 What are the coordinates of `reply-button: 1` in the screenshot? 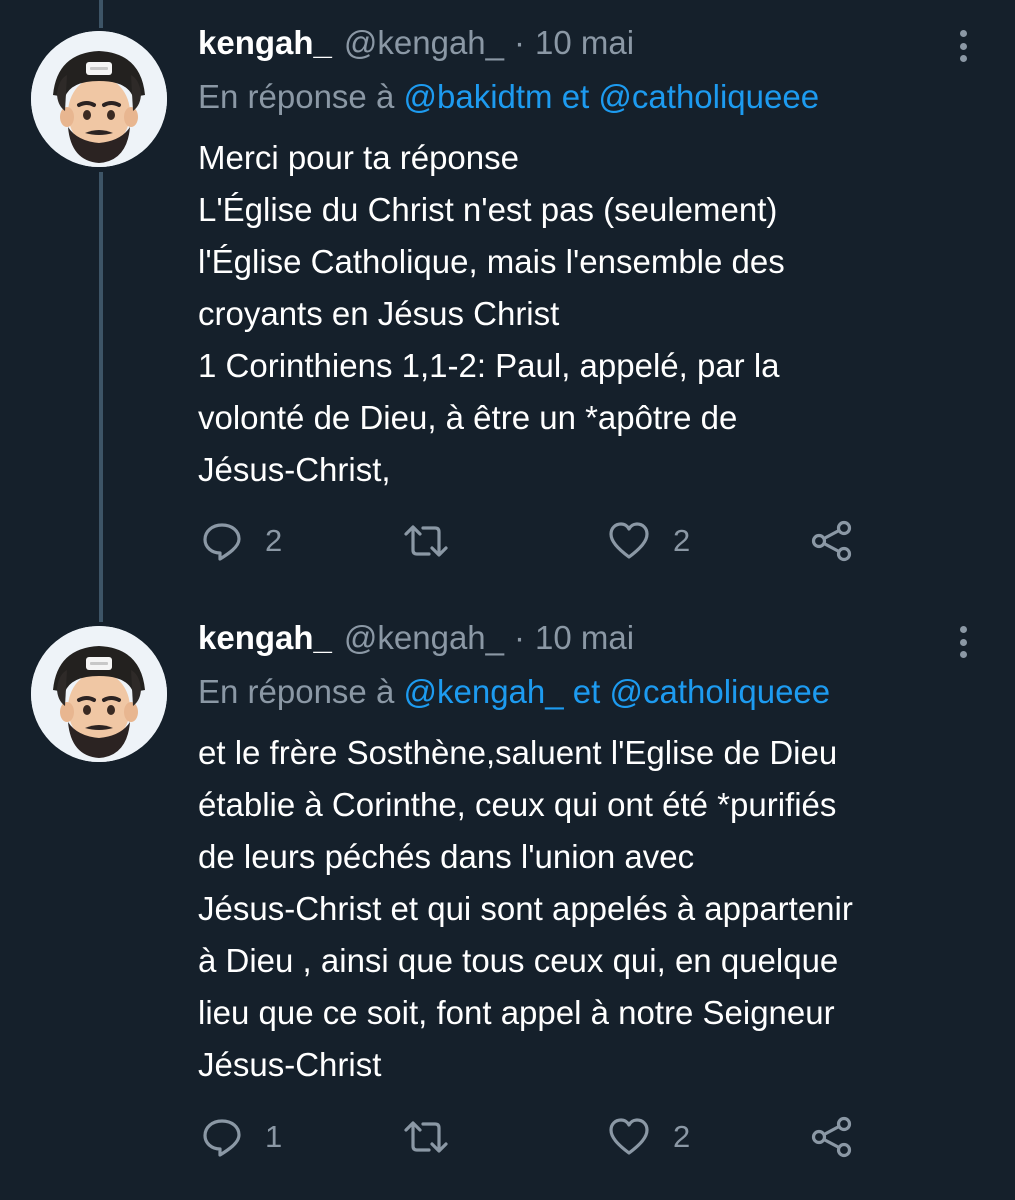 It's located at (241, 1137).